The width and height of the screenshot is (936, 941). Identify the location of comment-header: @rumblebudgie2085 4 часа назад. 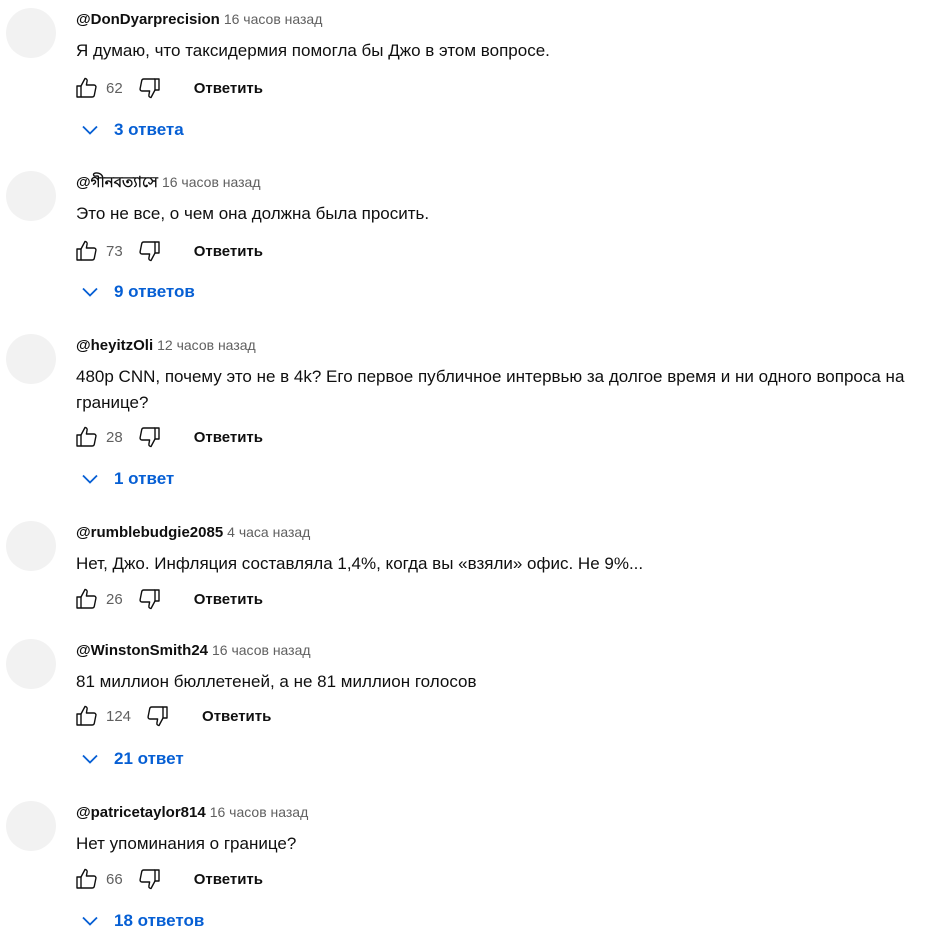
(193, 532).